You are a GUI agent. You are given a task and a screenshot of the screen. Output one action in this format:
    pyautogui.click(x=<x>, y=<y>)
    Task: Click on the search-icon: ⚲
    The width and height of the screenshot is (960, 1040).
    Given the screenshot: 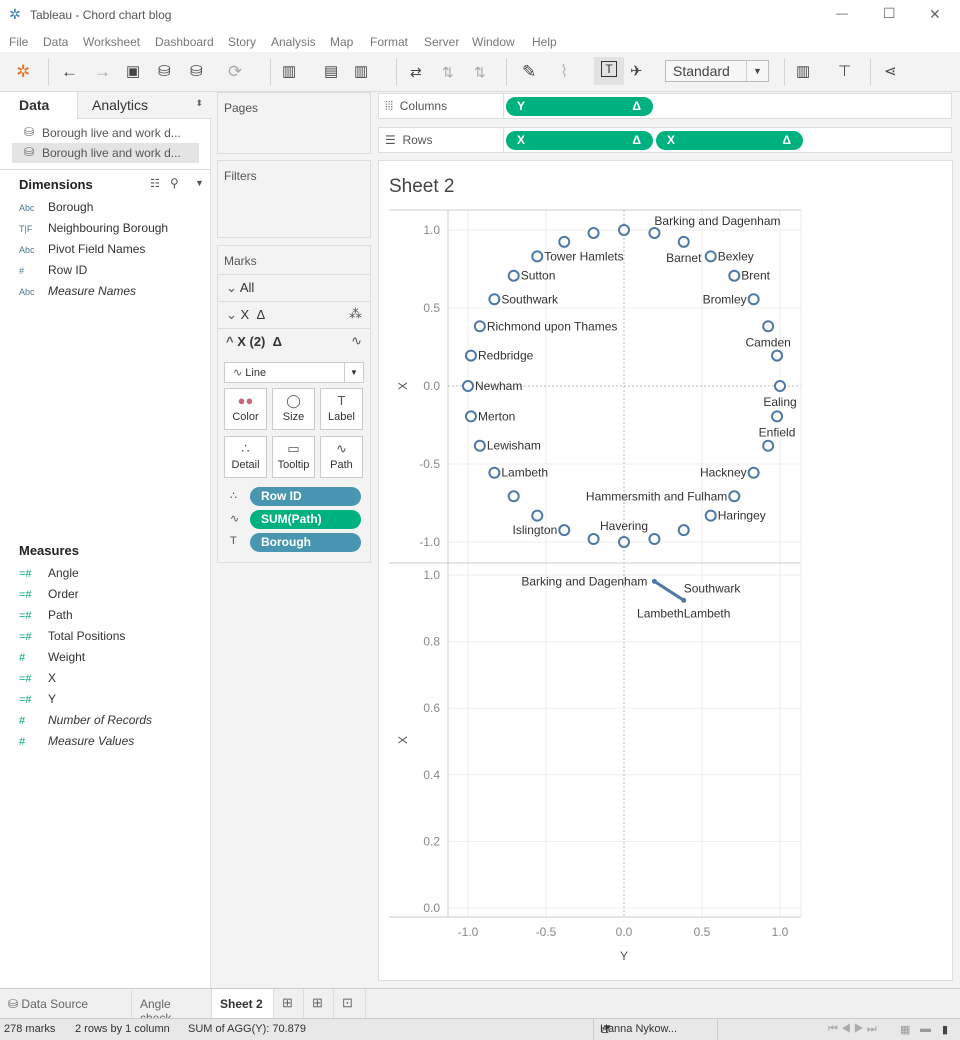 What is the action you would take?
    pyautogui.click(x=174, y=183)
    